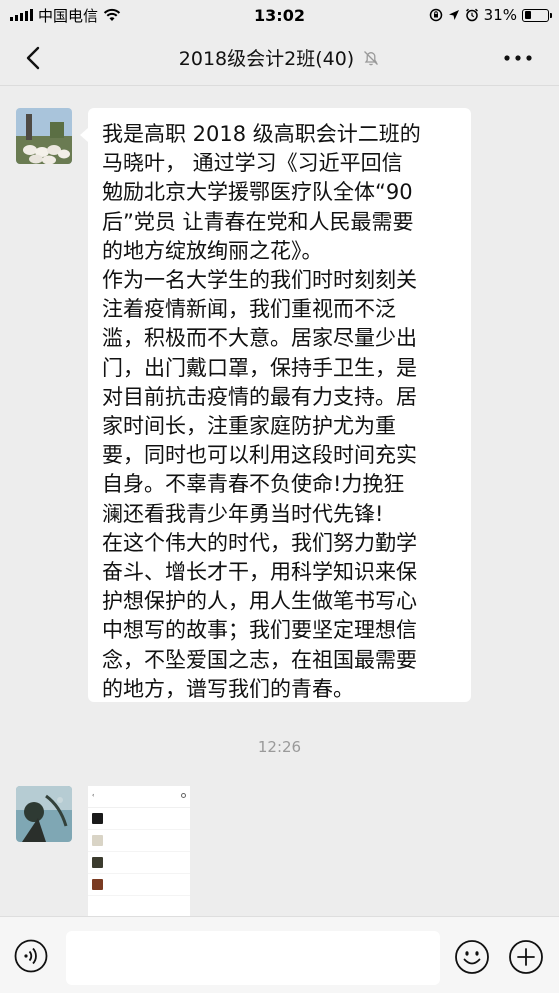 Image resolution: width=559 pixels, height=993 pixels. Describe the element at coordinates (453, 15) in the screenshot. I see `location-icon` at that location.